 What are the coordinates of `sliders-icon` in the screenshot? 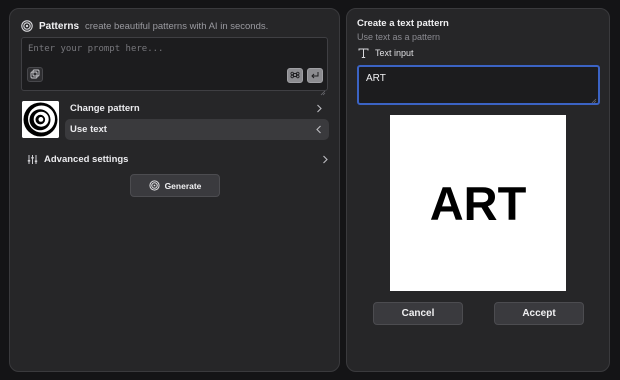 It's located at (32, 159).